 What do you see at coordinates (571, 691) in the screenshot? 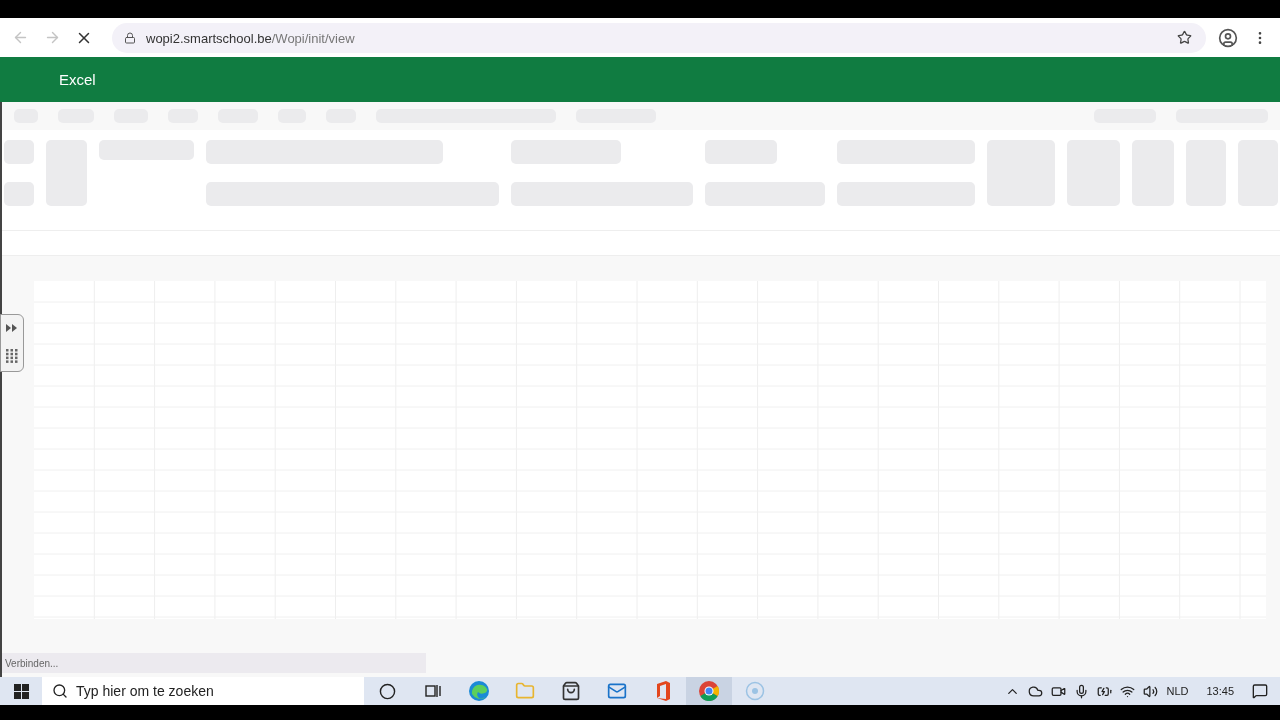
I see `shopping-bag-icon` at bounding box center [571, 691].